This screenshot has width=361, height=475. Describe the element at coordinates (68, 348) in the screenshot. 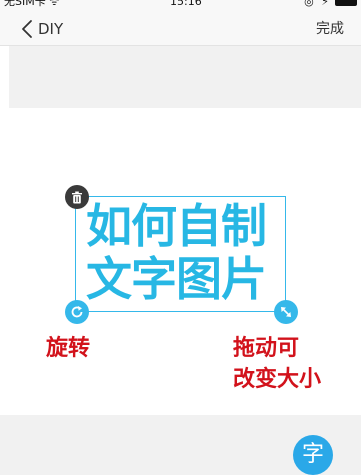

I see `rotate-annotation: 旋转` at that location.